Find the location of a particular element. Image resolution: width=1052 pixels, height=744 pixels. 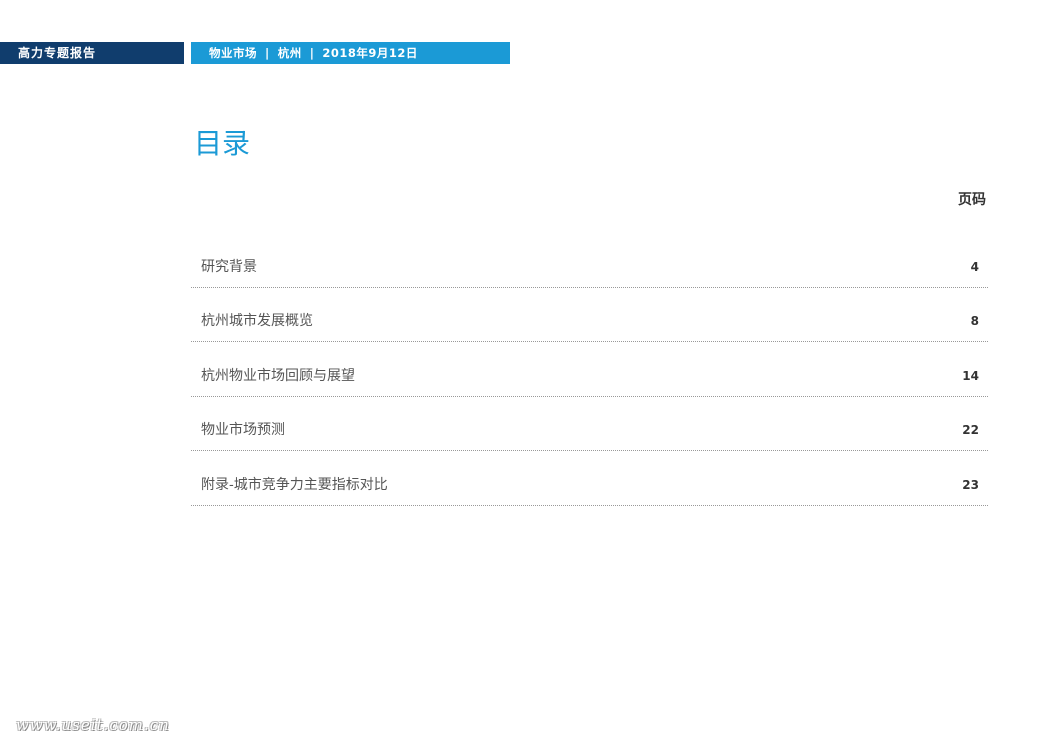

toc-item-page: 14 is located at coordinates (970, 375).